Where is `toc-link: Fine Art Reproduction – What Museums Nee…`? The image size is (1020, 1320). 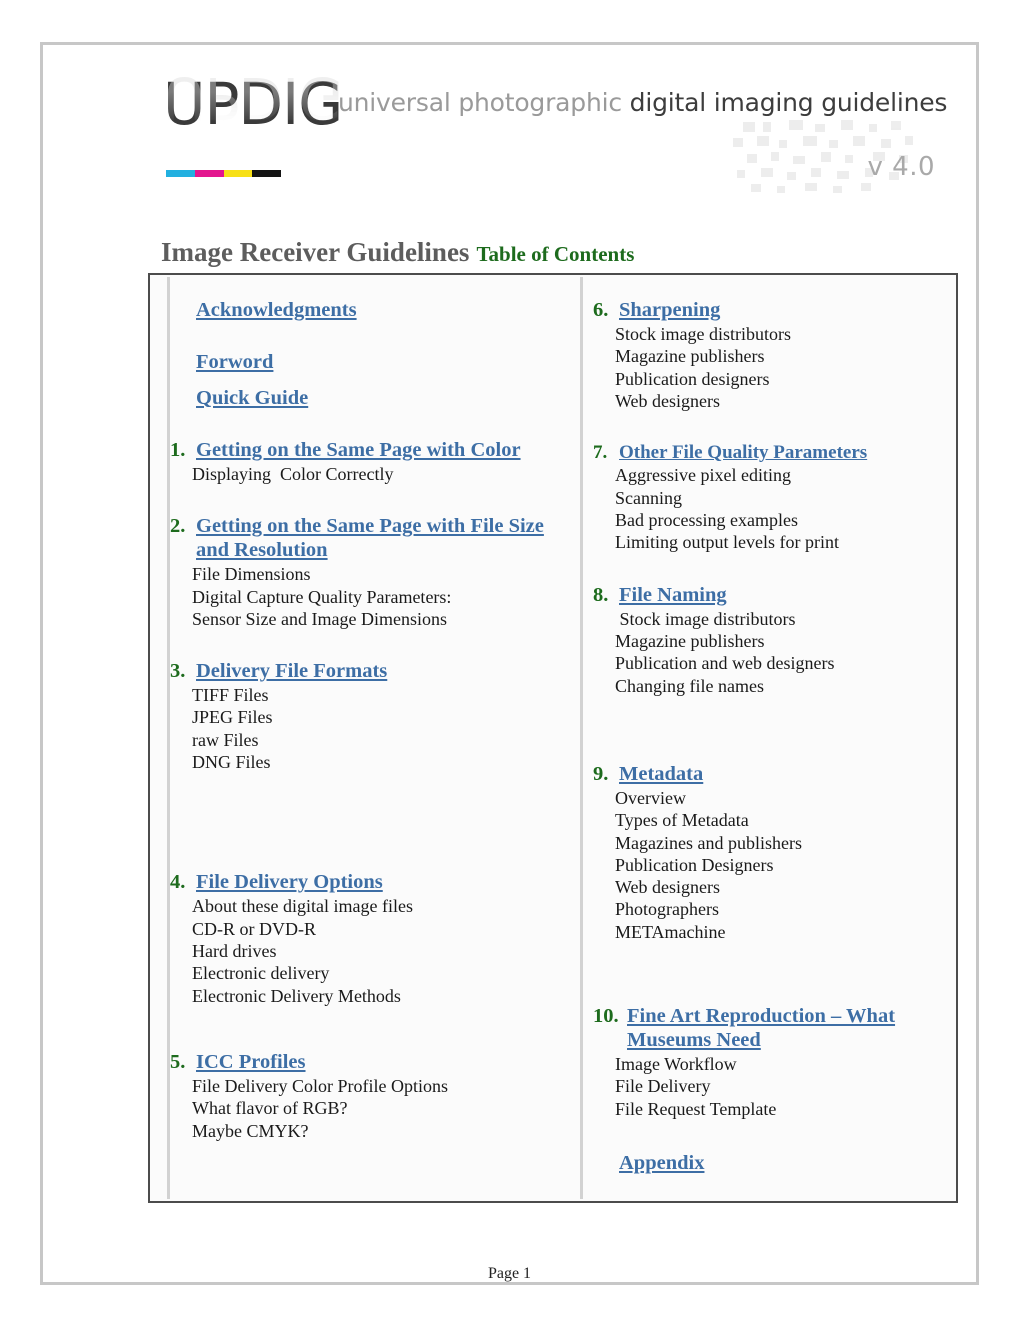 toc-link: Fine Art Reproduction – What Museums Nee… is located at coordinates (786, 1029).